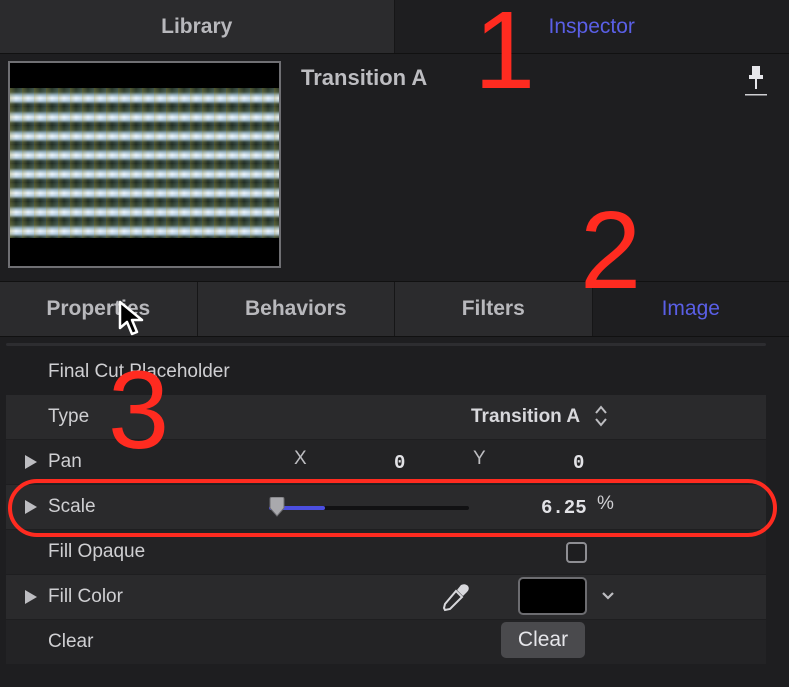 Image resolution: width=789 pixels, height=687 pixels. Describe the element at coordinates (525, 417) in the screenshot. I see `type-popup: Transition A` at that location.